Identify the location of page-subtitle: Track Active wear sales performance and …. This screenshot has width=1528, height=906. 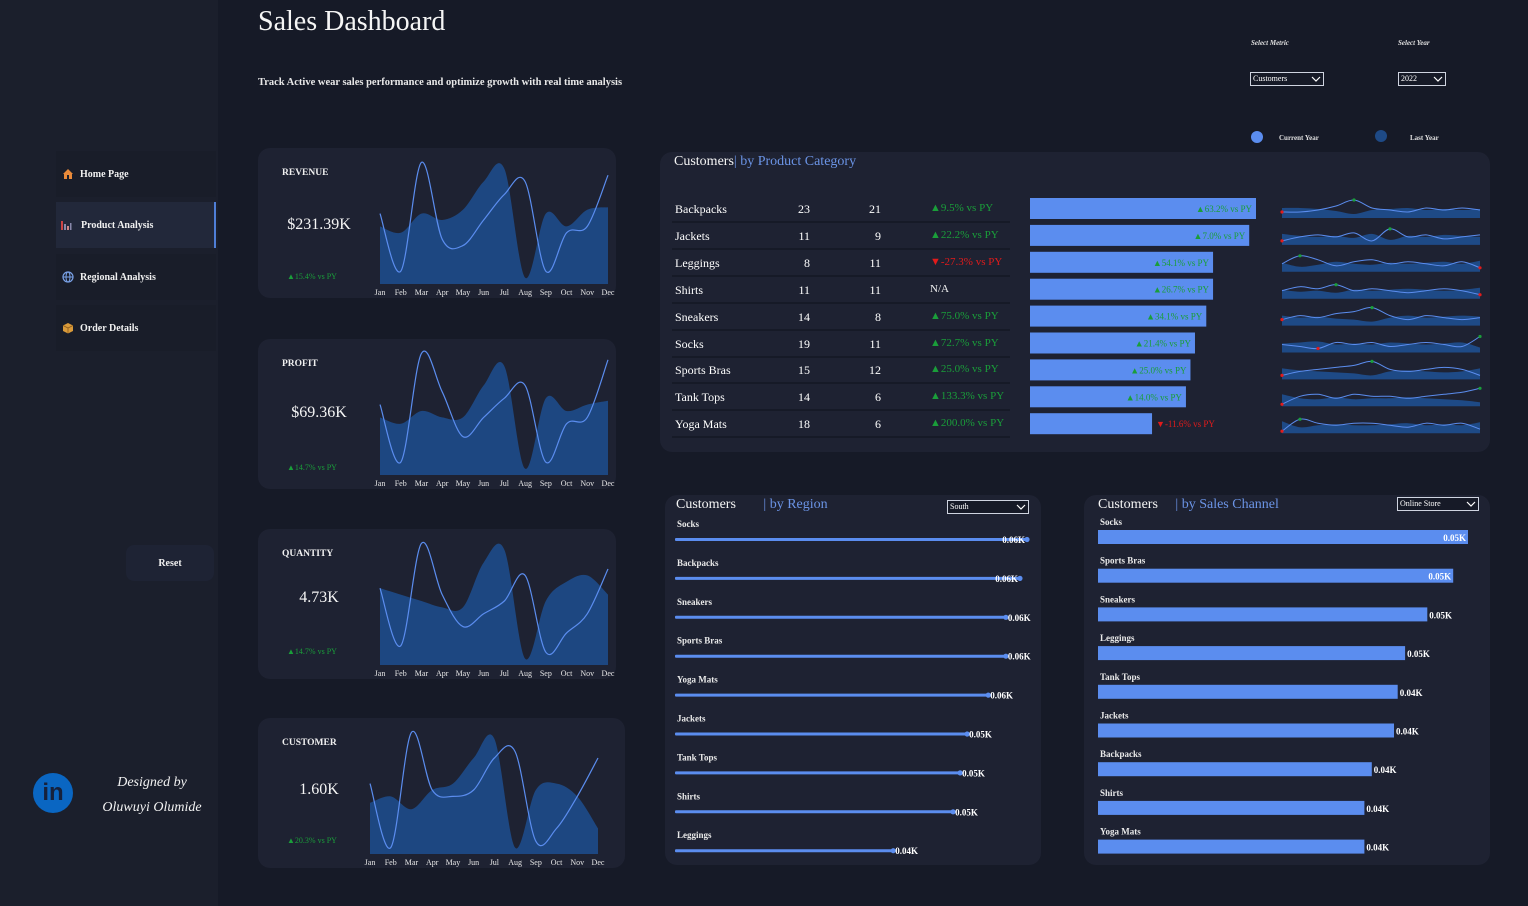
(440, 82).